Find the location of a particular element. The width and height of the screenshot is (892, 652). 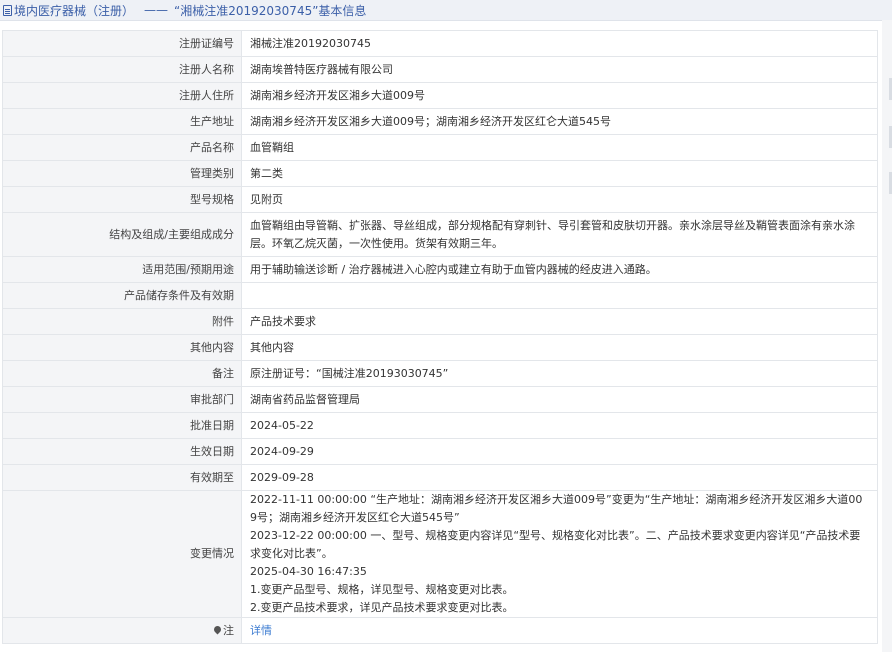

field-label: 注册人名称 is located at coordinates (122, 69).